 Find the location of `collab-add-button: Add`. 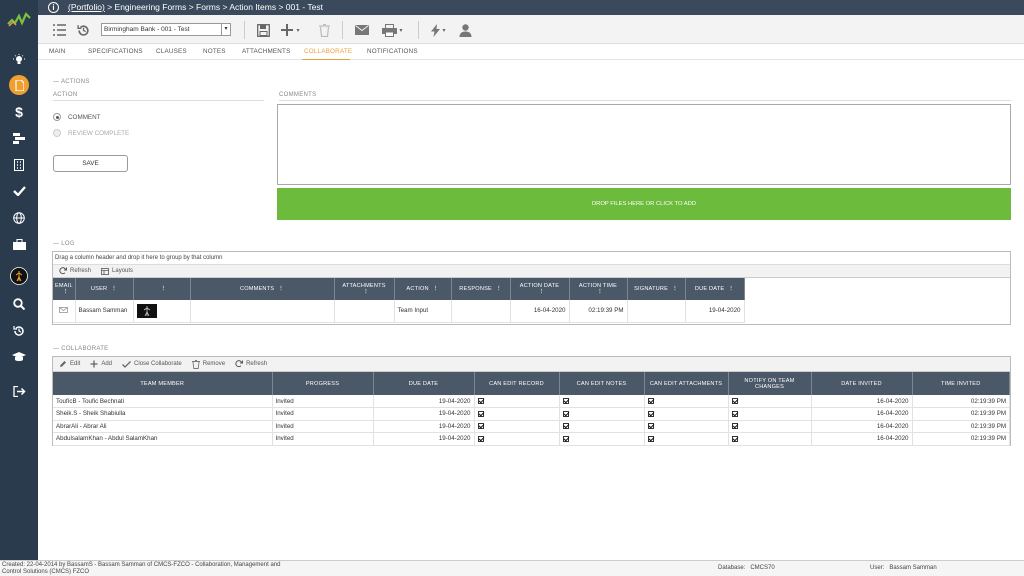

collab-add-button: Add is located at coordinates (101, 364).